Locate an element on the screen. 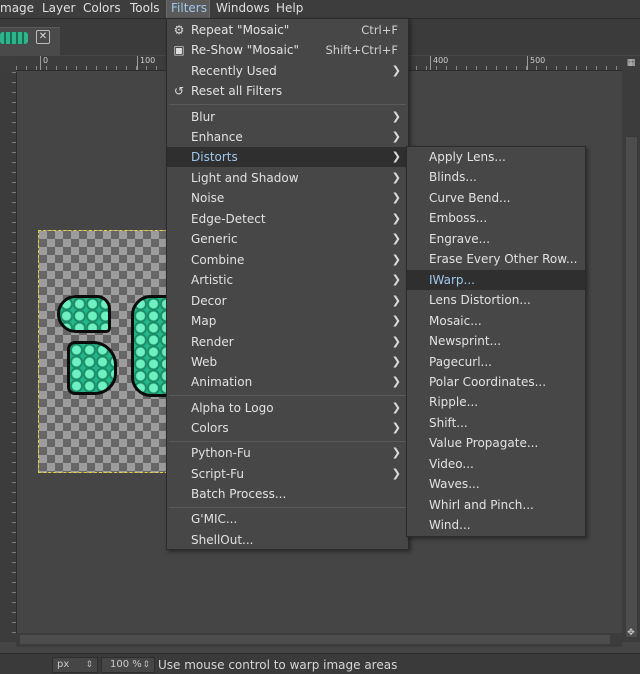 The height and width of the screenshot is (674, 640). zoom-select: 100 % ⇕ is located at coordinates (128, 665).